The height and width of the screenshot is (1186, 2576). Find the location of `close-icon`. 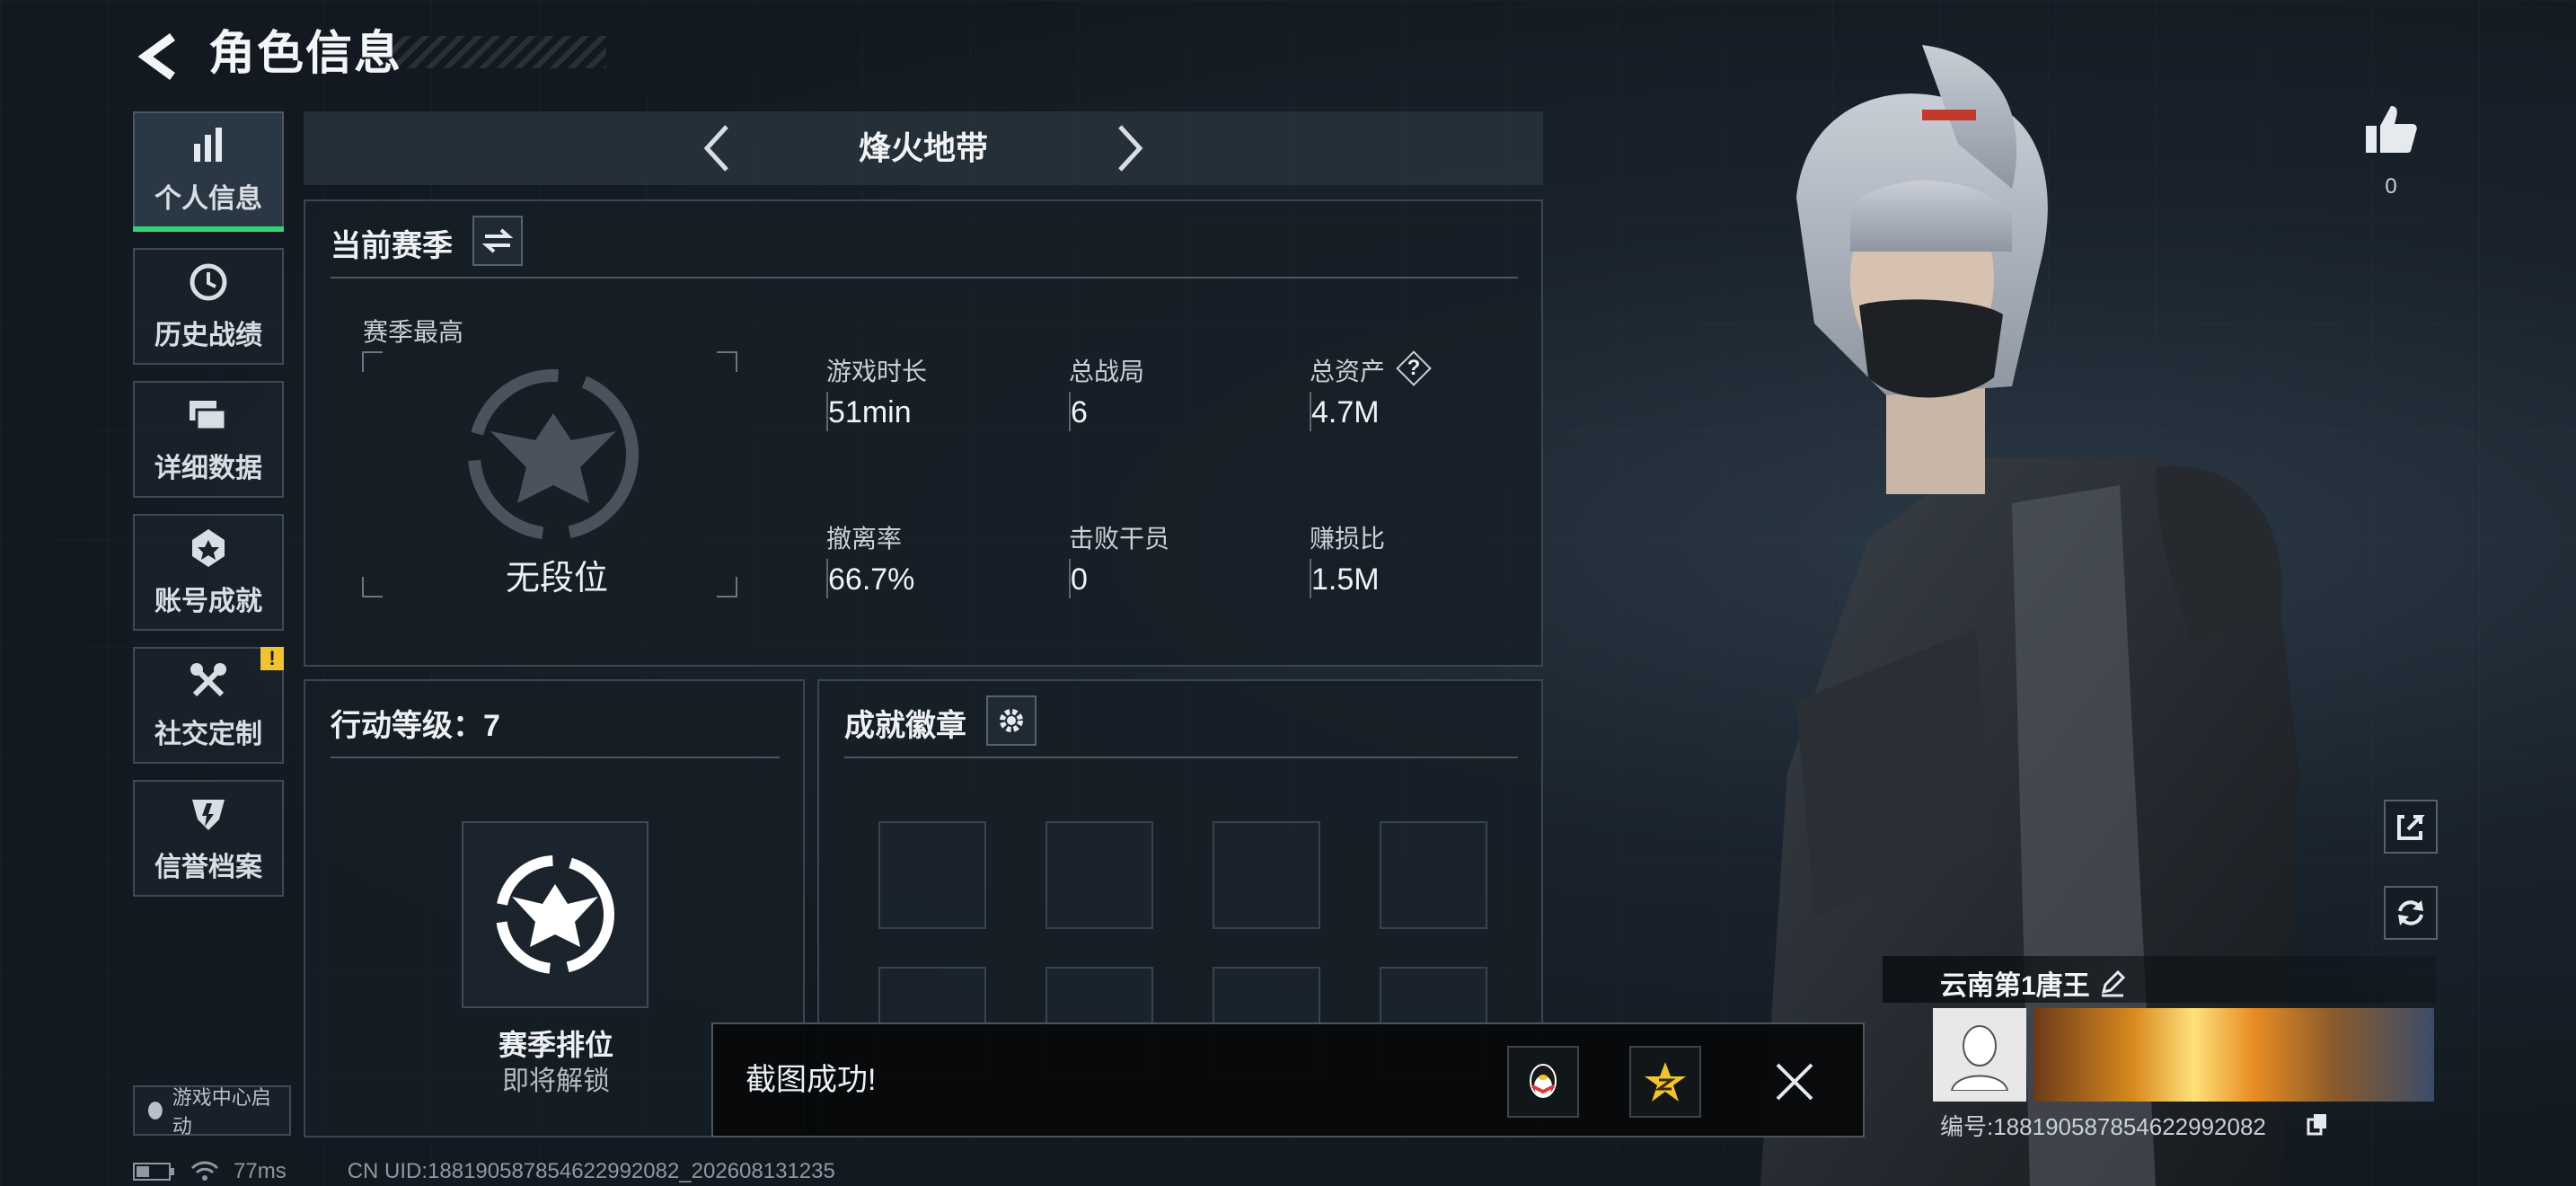

close-icon is located at coordinates (1794, 1082).